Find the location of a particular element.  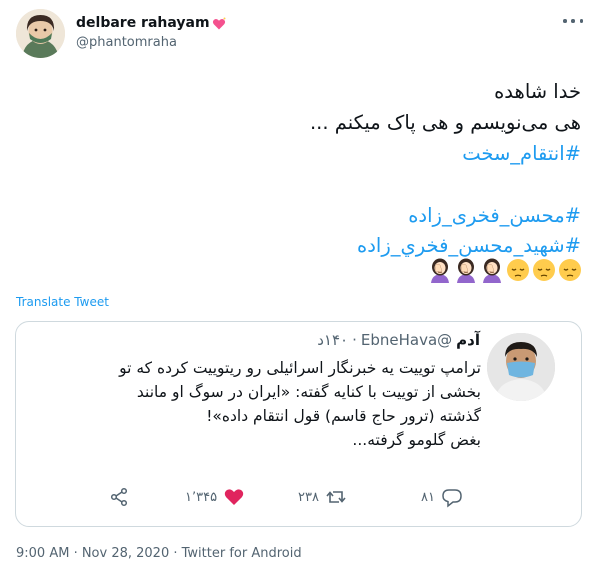

hashtag-link: #شهید_محسن_فخري_زاده is located at coordinates (469, 245).